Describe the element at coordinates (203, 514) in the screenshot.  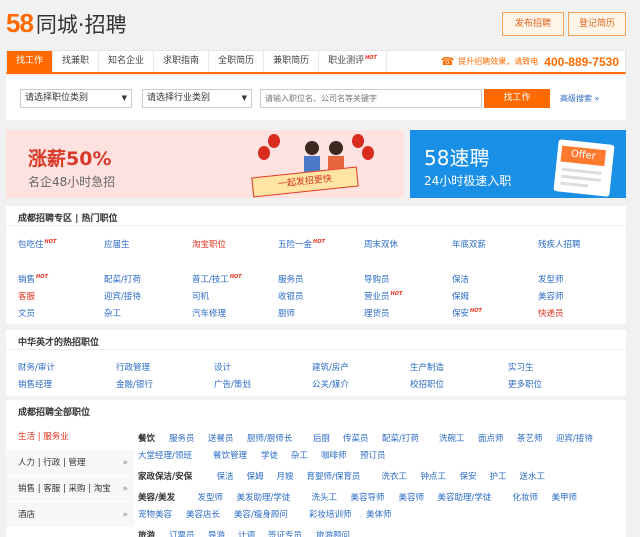
I see `job-link: 美容店长` at that location.